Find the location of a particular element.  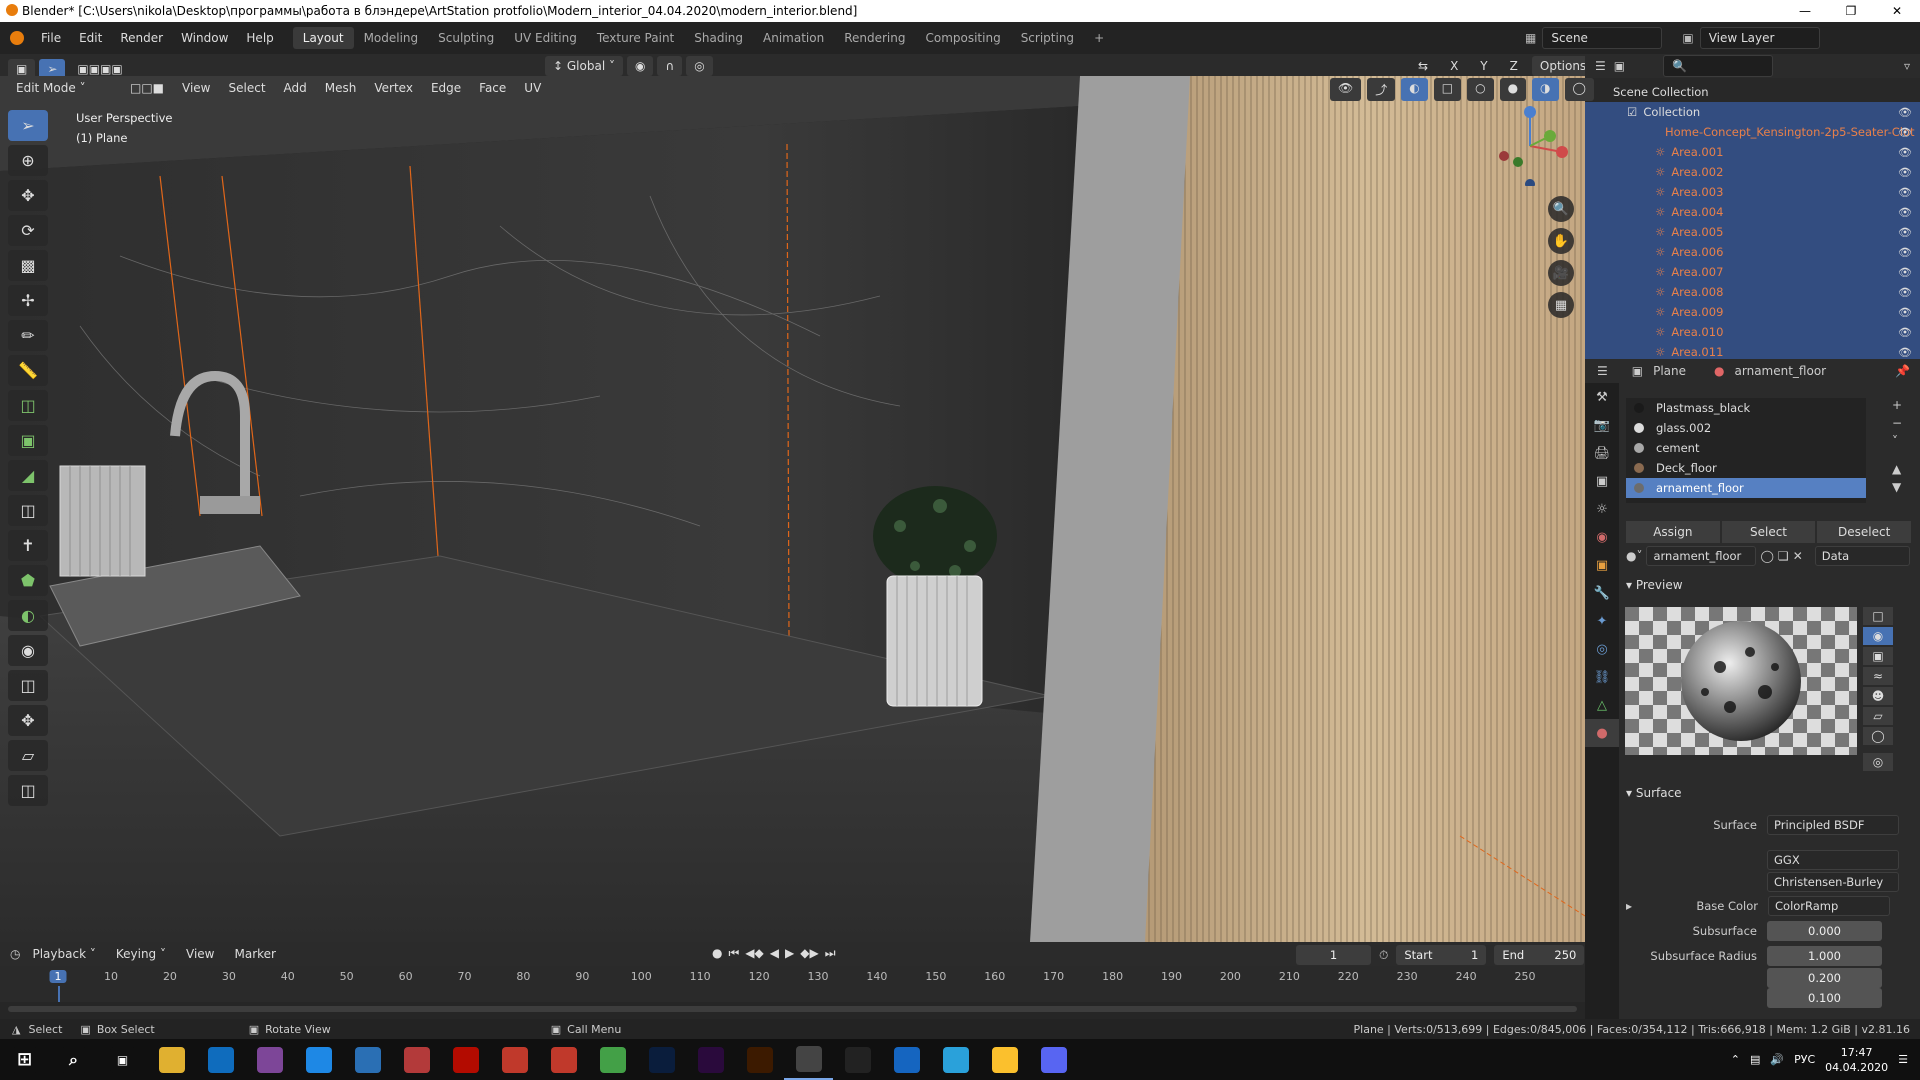

preview-world-icon: ◎ is located at coordinates (1878, 762).